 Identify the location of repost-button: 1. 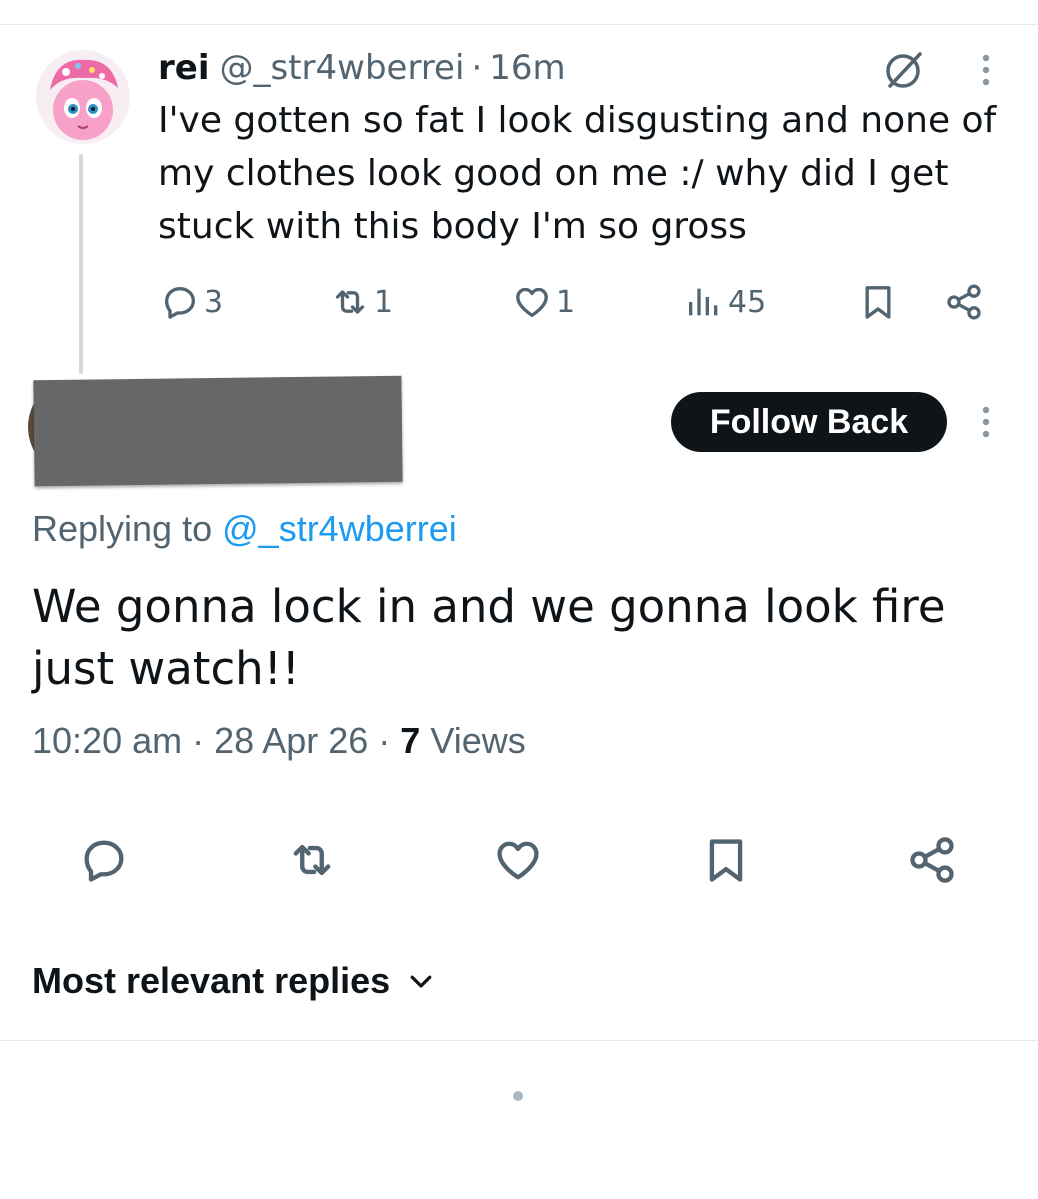
(361, 302).